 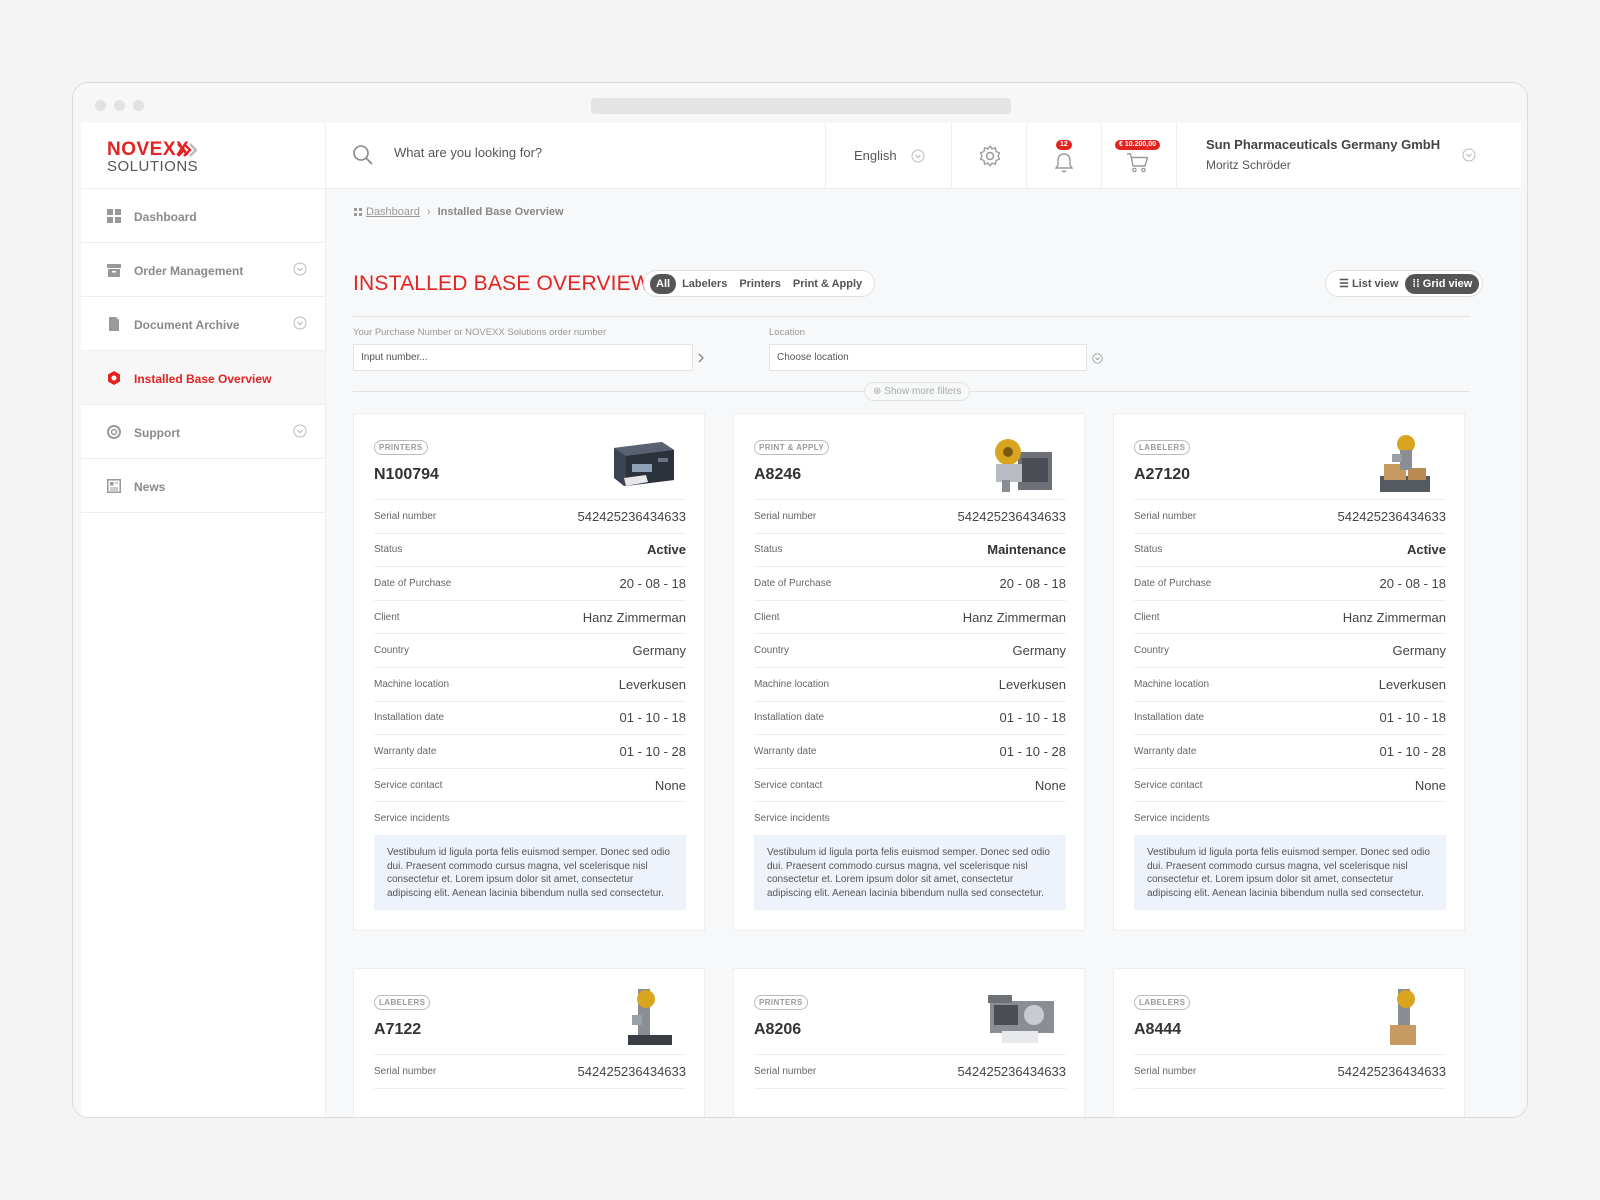 I want to click on grid-icon, so click(x=114, y=216).